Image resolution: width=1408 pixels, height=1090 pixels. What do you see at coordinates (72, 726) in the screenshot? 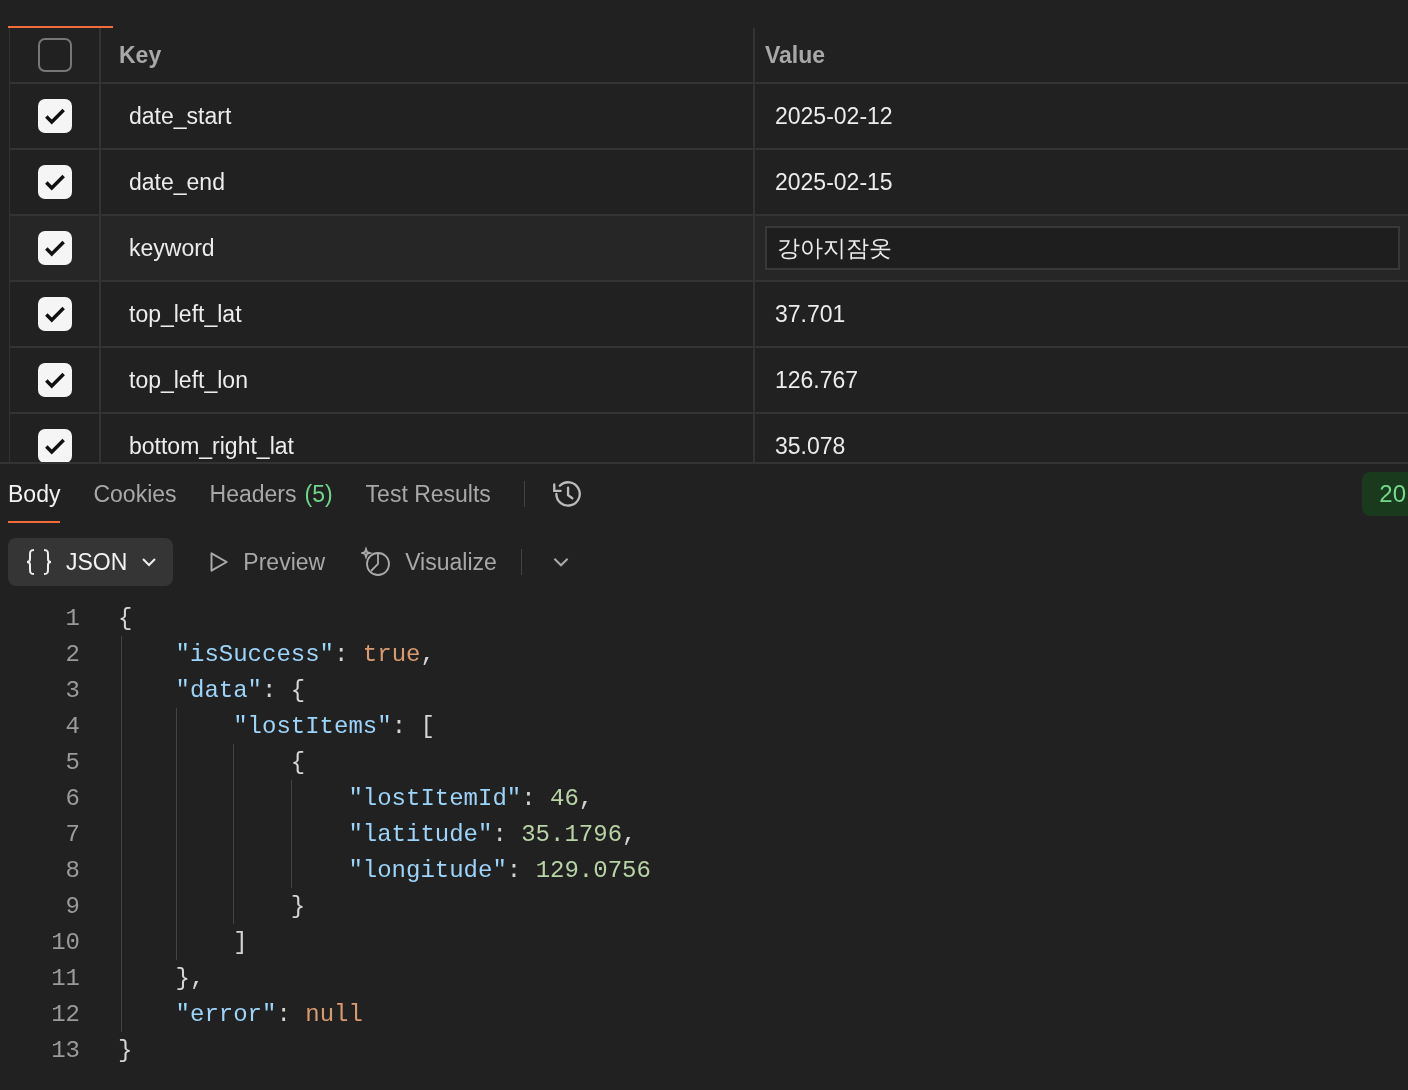
I see `line-number: 4` at bounding box center [72, 726].